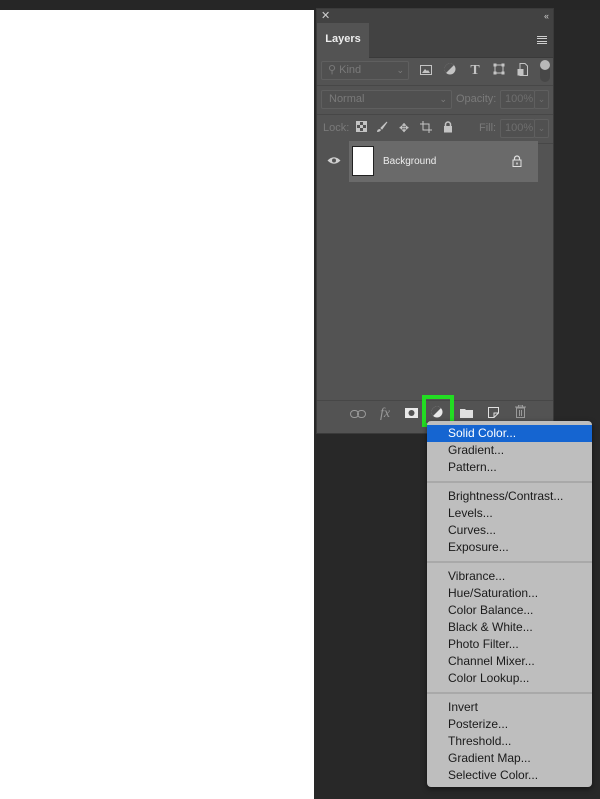 Image resolution: width=600 pixels, height=799 pixels. Describe the element at coordinates (426, 71) in the screenshot. I see `image-filter-icon` at that location.